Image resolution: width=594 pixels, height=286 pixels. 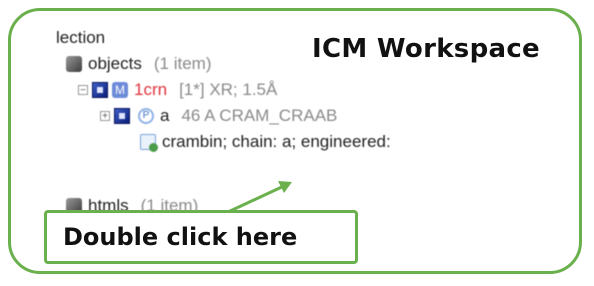 What do you see at coordinates (74, 64) in the screenshot?
I see `objects-icon` at bounding box center [74, 64].